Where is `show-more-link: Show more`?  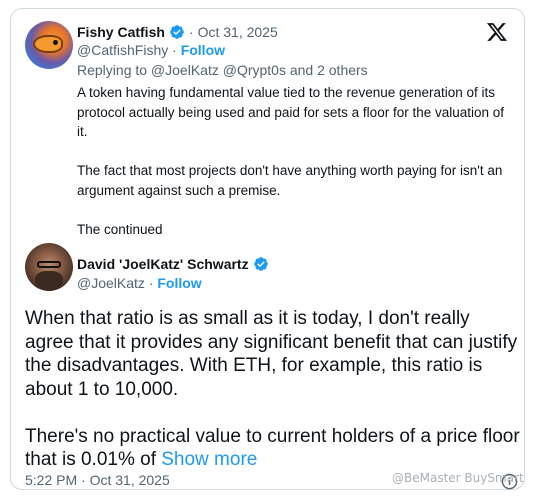 show-more-link: Show more is located at coordinates (209, 459).